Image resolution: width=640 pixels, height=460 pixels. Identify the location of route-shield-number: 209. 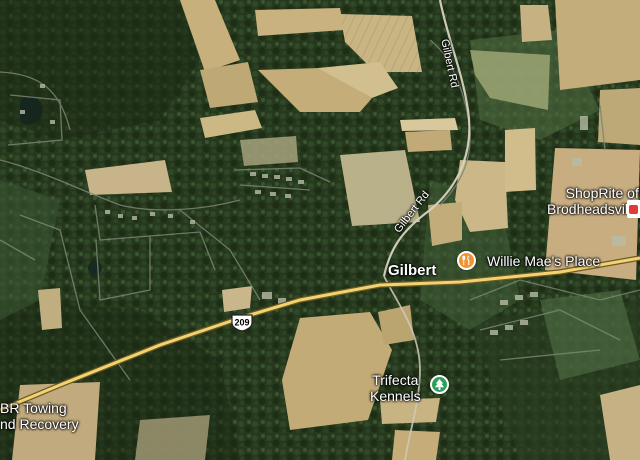
(241, 323).